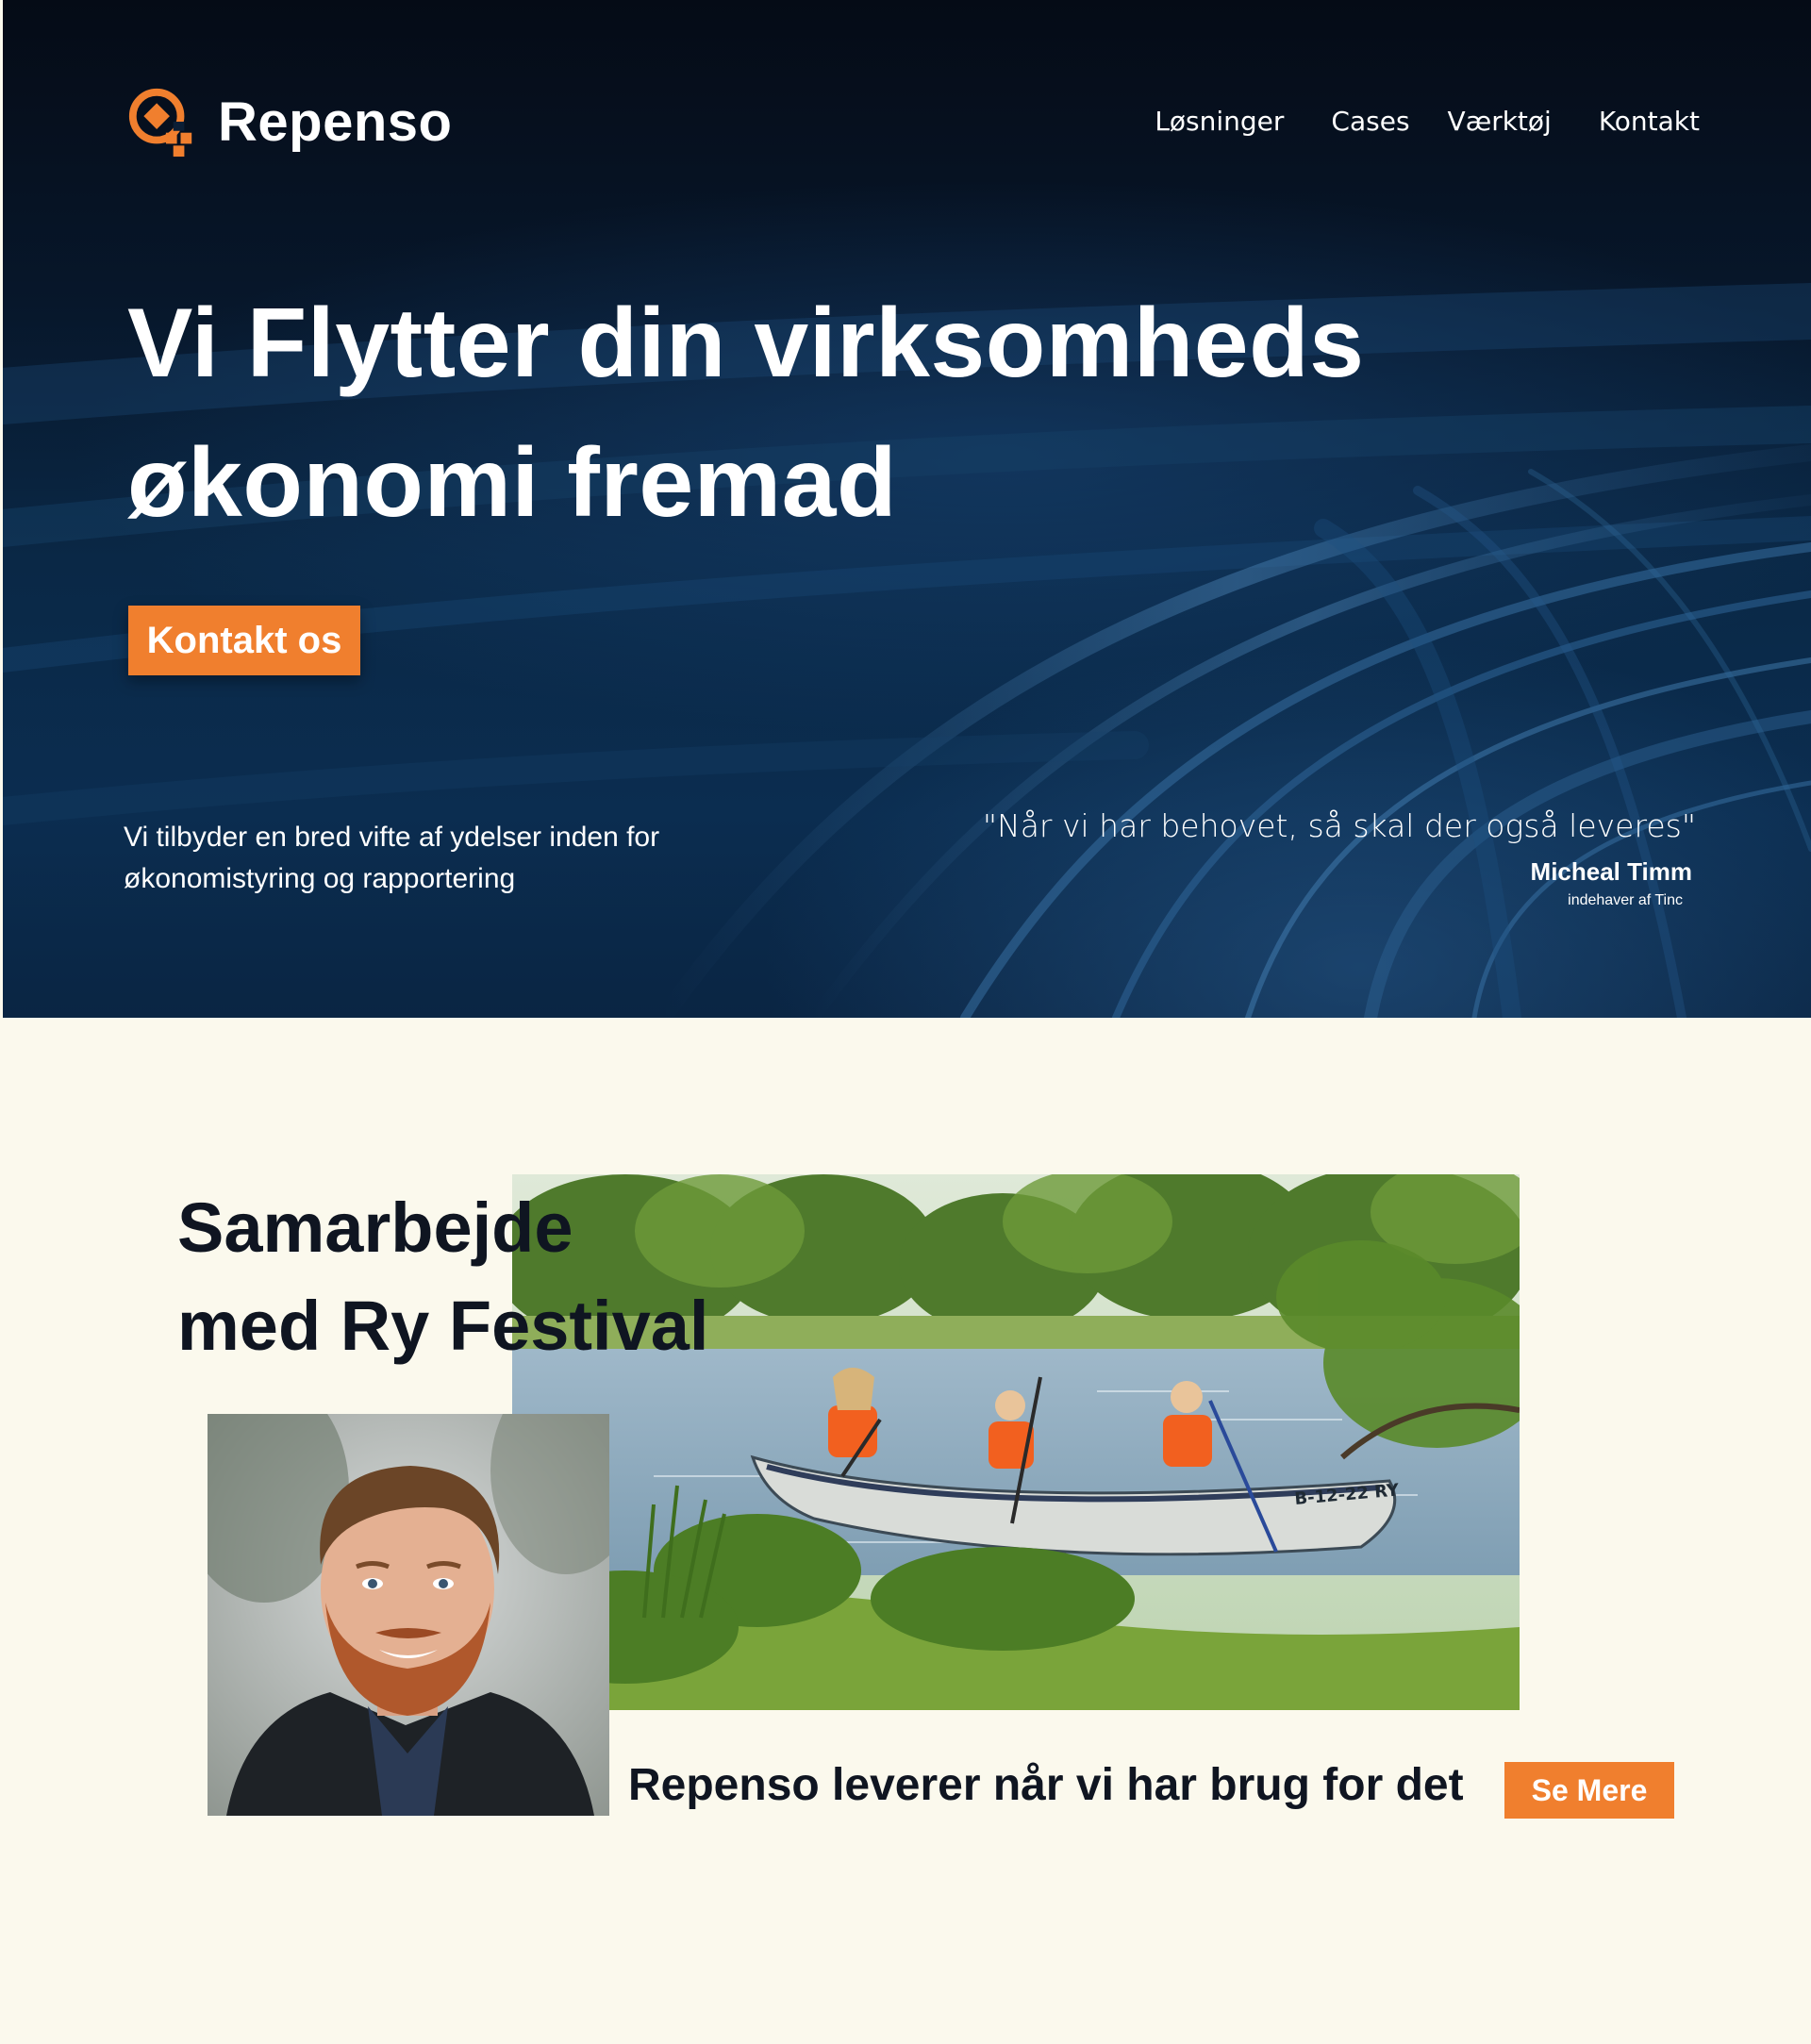  What do you see at coordinates (1370, 122) in the screenshot?
I see `nav-item-cases: Cases` at bounding box center [1370, 122].